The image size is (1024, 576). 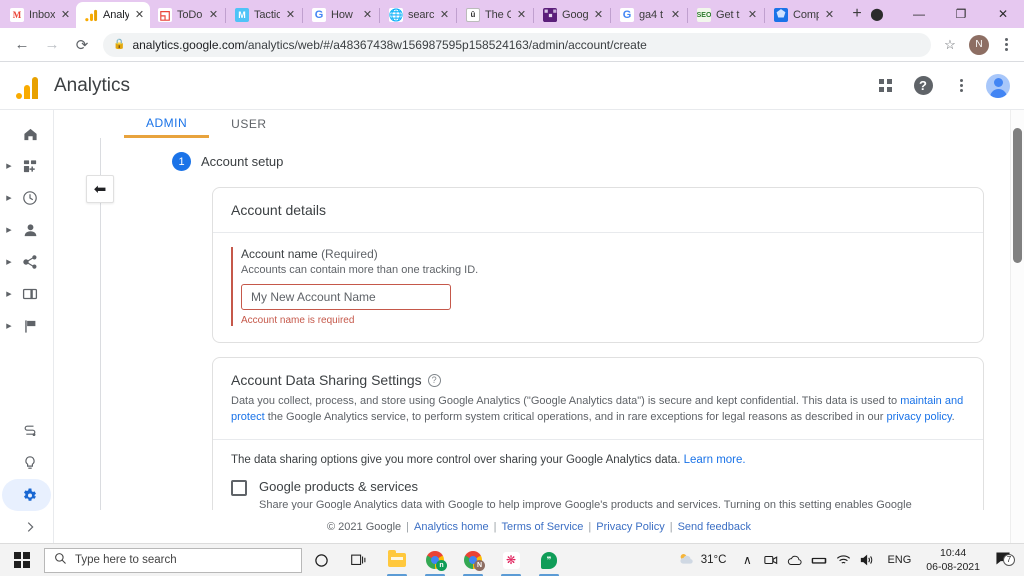 I want to click on notifications-icon: 7, so click(x=1003, y=560).